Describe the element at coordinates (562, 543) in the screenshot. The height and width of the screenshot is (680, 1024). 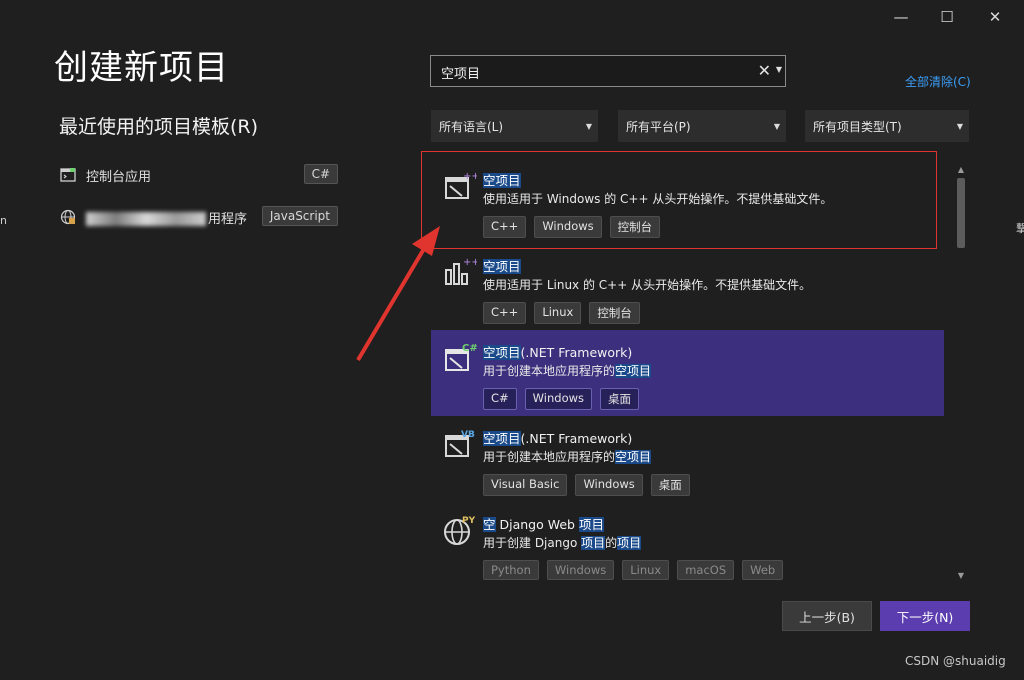
I see `template-description: 用于创建 Django 项目的项目` at that location.